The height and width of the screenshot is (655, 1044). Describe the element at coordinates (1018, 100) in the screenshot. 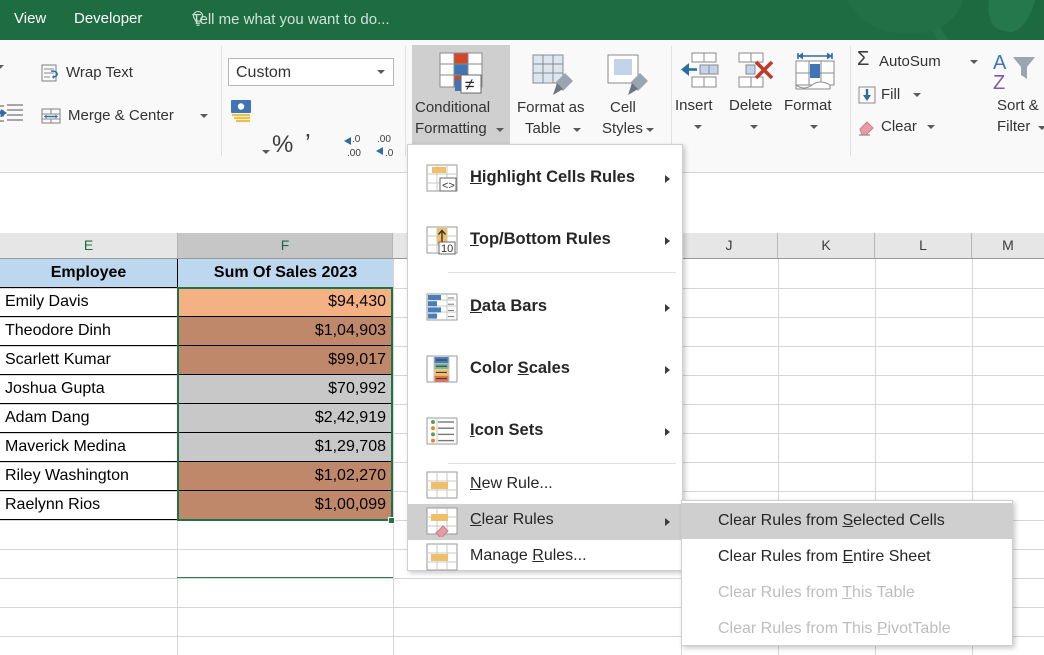

I see `sort-filter-button: A Z Sort & Filter` at that location.